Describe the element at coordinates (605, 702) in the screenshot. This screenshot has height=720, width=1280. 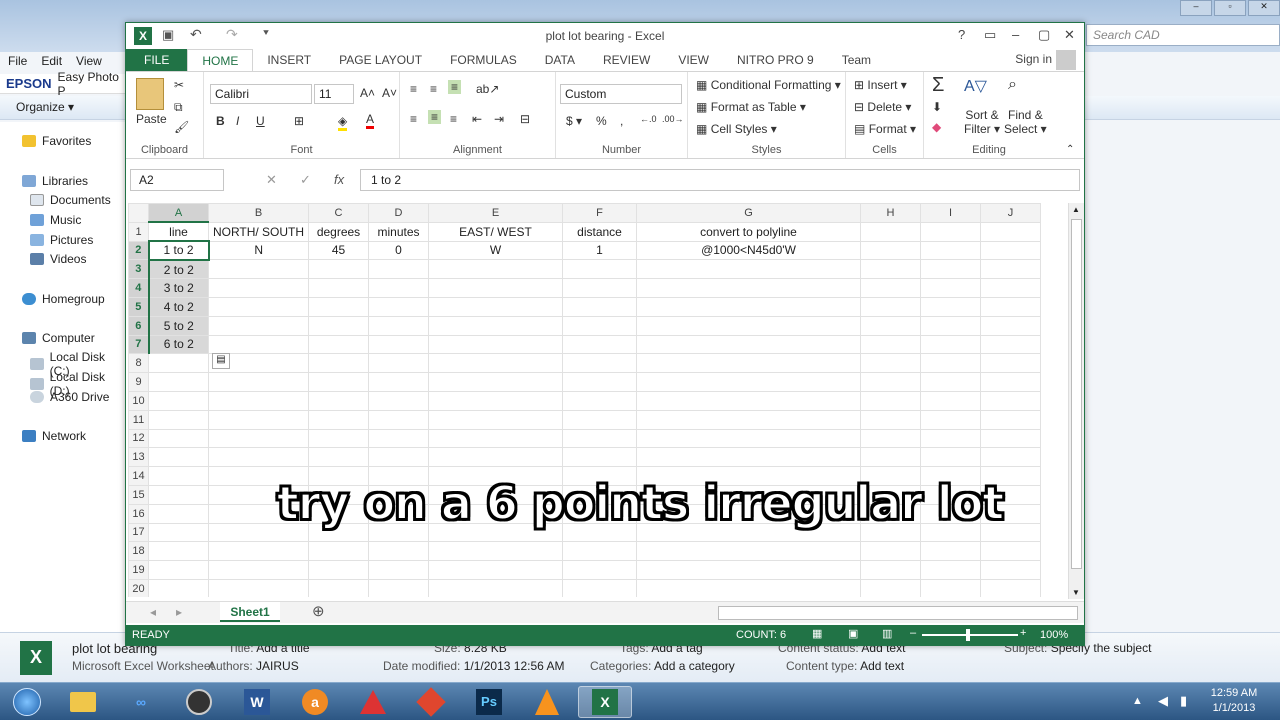
I see `excel-taskbar-icon: X` at that location.